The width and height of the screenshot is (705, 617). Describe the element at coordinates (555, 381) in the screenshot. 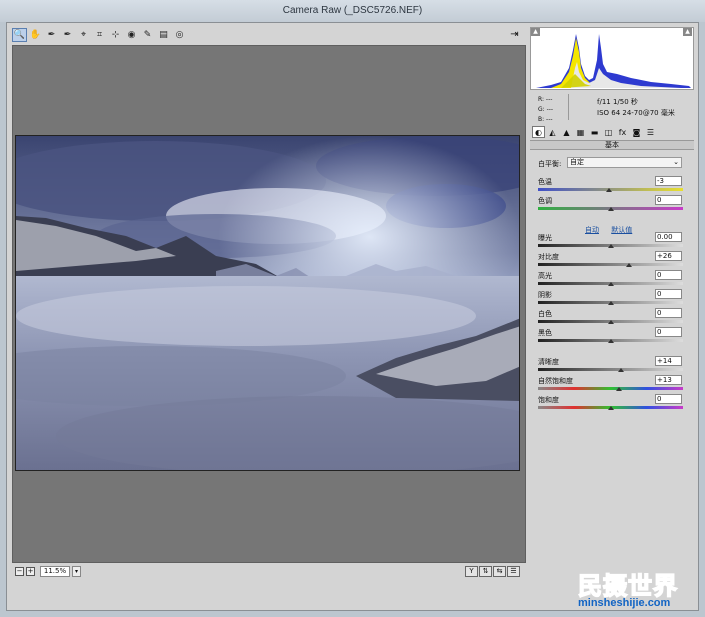

I see `vibrance-label: 自然饱和度` at that location.